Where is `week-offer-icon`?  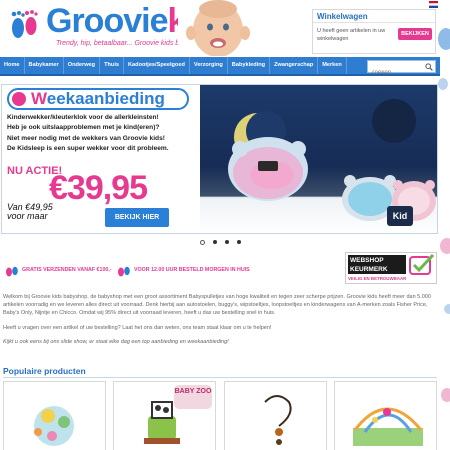
week-offer-icon is located at coordinates (19, 99).